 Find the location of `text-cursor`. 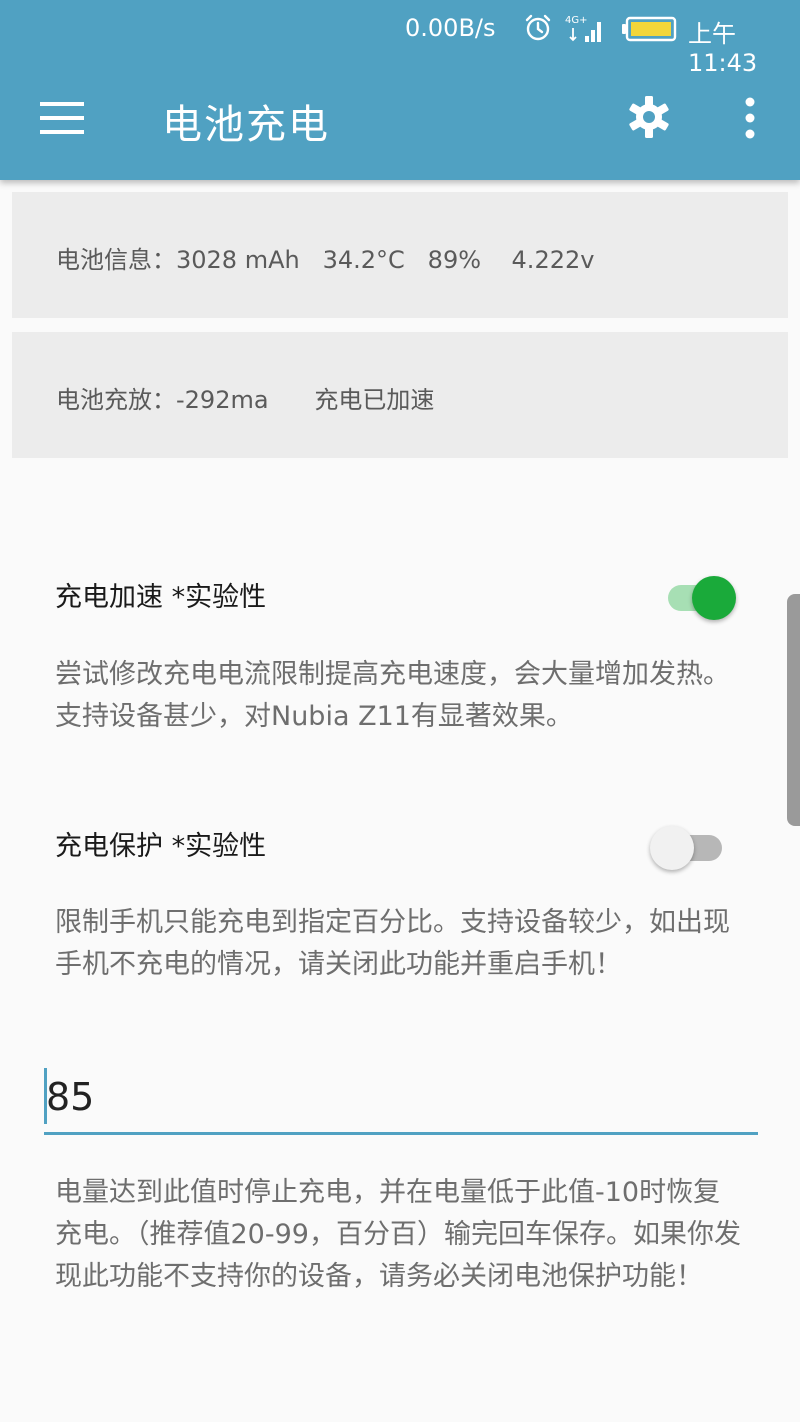

text-cursor is located at coordinates (45, 1096).